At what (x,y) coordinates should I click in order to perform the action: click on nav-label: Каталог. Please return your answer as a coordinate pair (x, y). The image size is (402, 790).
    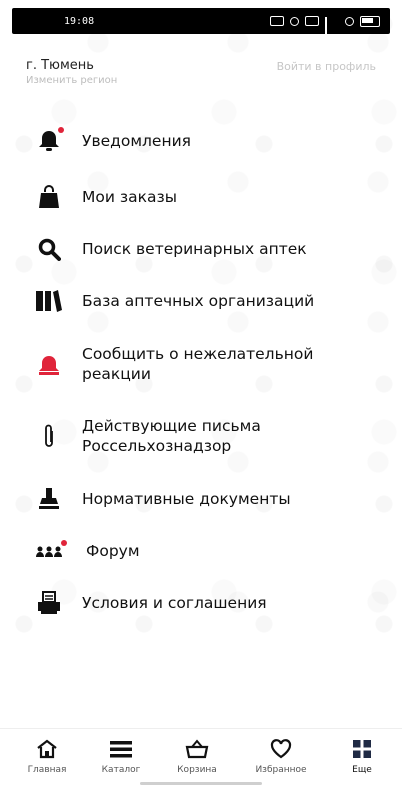
    Looking at the image, I should click on (121, 770).